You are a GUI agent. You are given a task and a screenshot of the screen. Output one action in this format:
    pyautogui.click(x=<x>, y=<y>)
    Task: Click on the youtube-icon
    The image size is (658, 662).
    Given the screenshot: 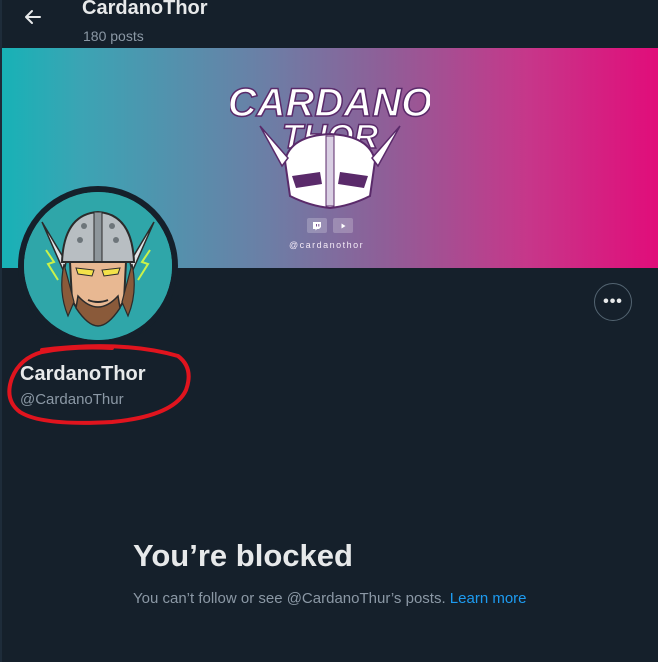 What is the action you would take?
    pyautogui.click(x=343, y=225)
    